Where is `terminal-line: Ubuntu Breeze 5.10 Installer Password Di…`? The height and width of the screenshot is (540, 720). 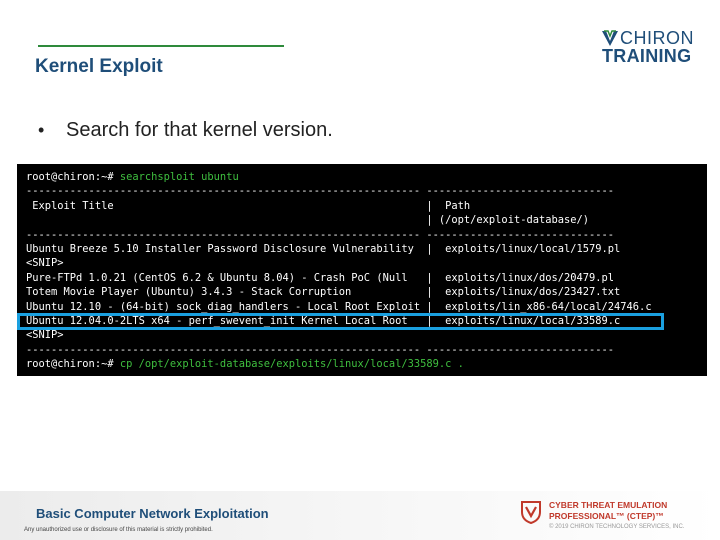 terminal-line: Ubuntu Breeze 5.10 Installer Password Di… is located at coordinates (323, 248).